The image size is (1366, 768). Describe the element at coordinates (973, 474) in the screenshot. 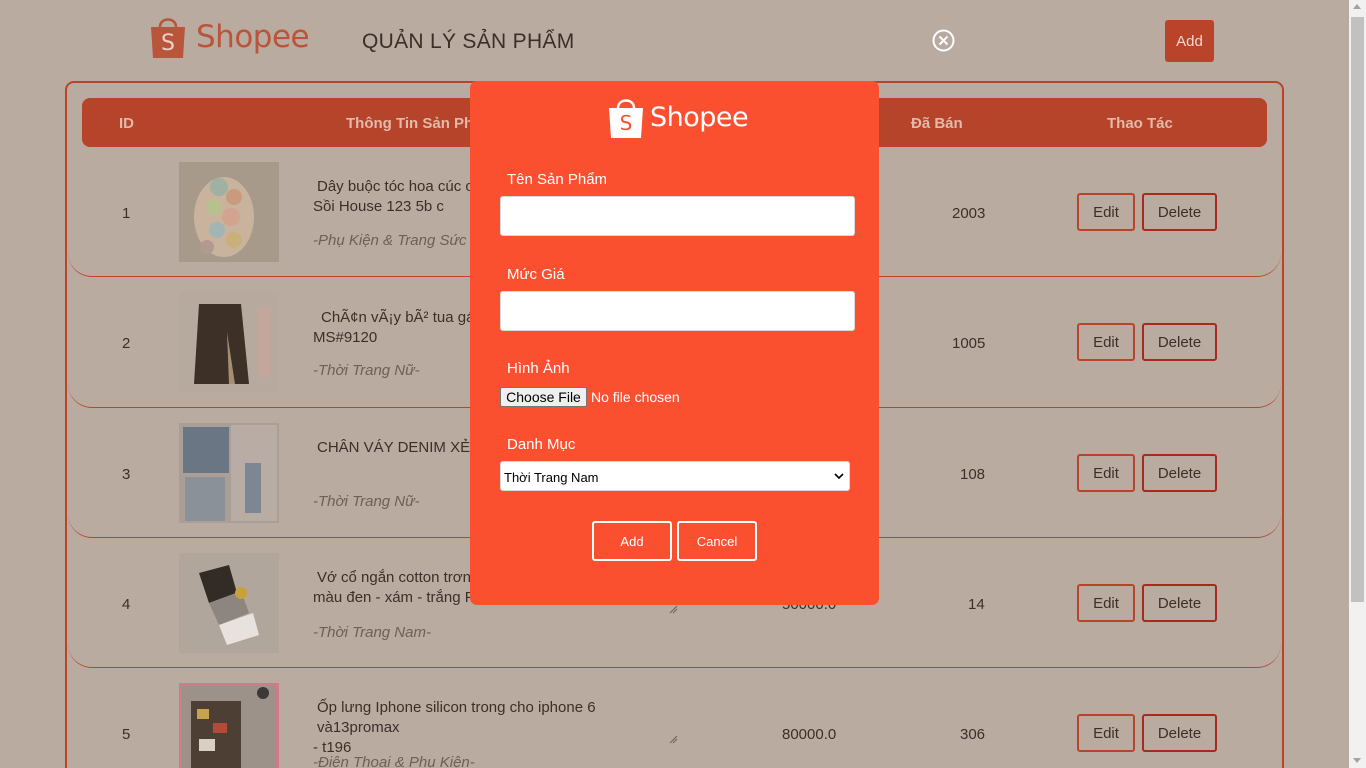

I see `sold-count: 108` at that location.